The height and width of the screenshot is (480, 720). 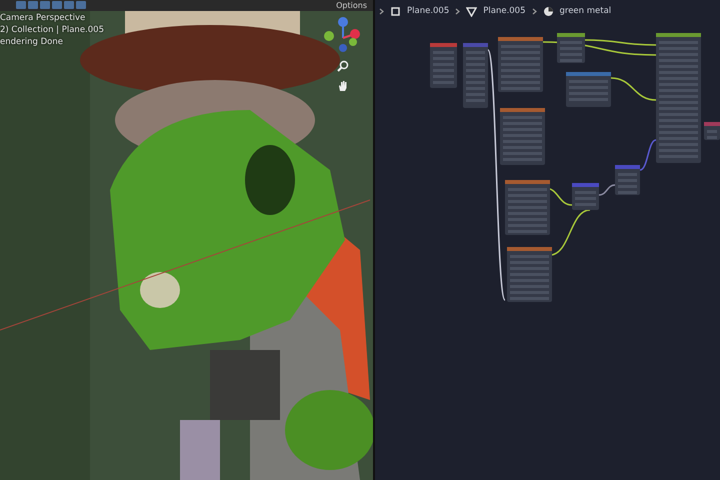 What do you see at coordinates (395, 11) in the screenshot?
I see `object-icon` at bounding box center [395, 11].